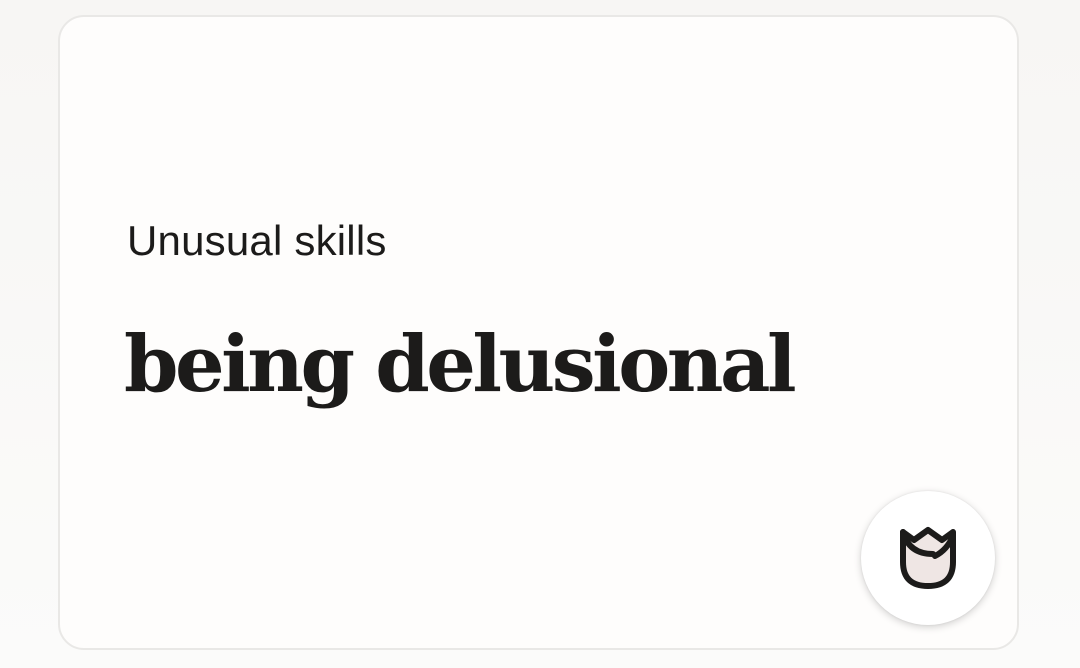 The image size is (1080, 668). I want to click on rose-icon, so click(928, 558).